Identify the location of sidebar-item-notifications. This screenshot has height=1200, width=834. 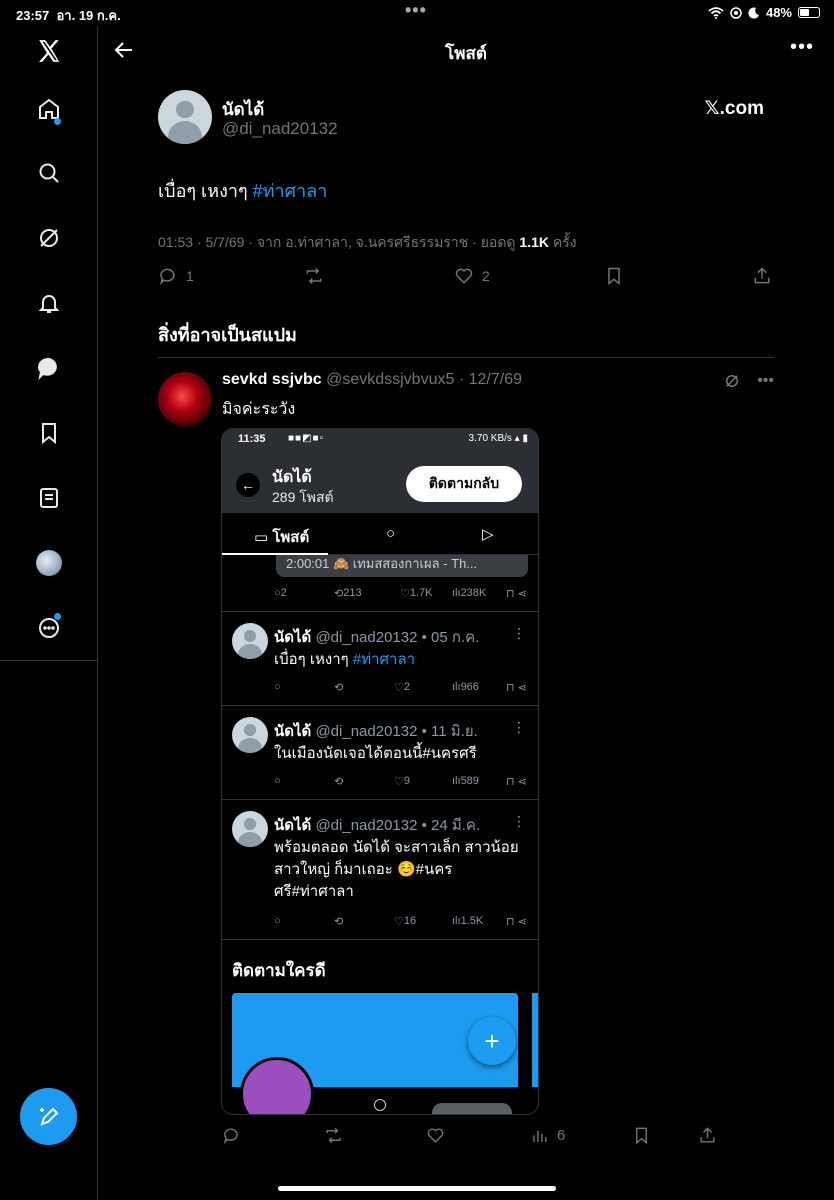
(49, 303).